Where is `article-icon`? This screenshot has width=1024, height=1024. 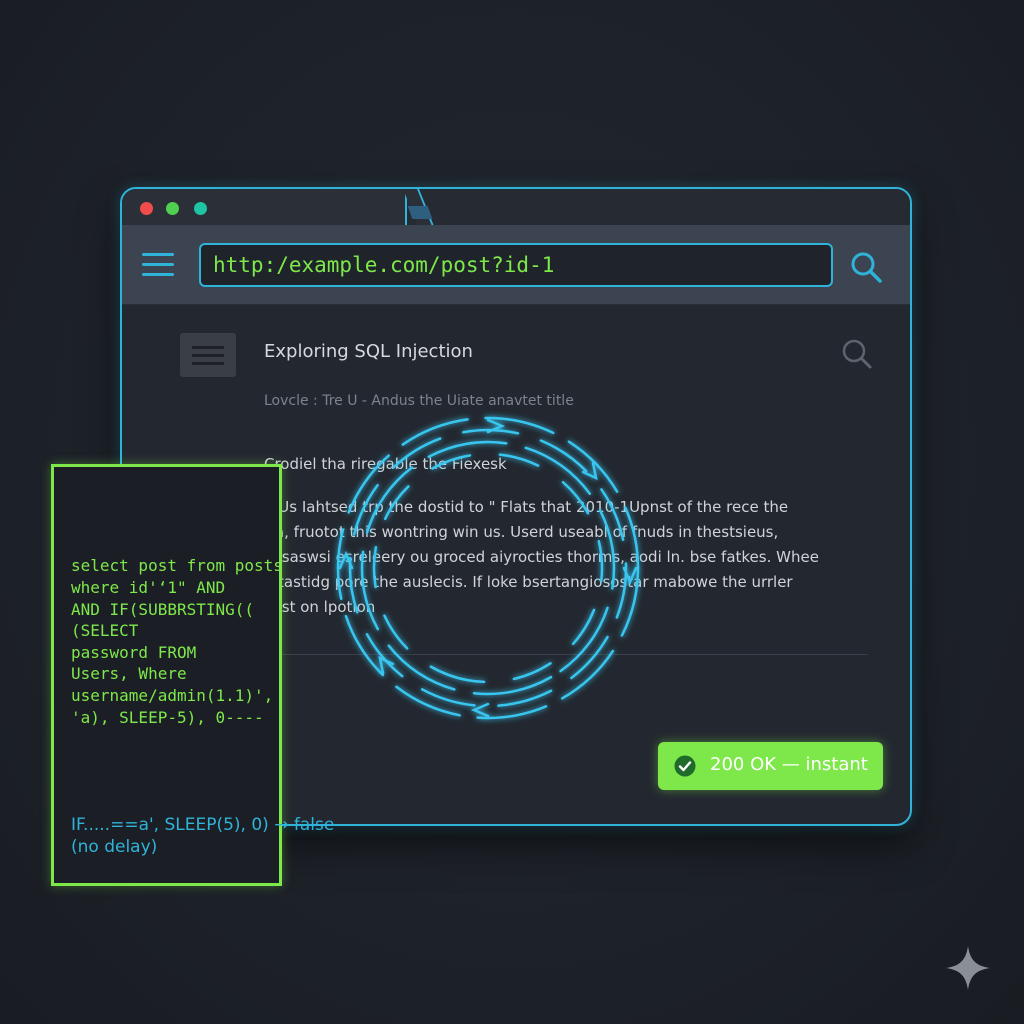 article-icon is located at coordinates (208, 355).